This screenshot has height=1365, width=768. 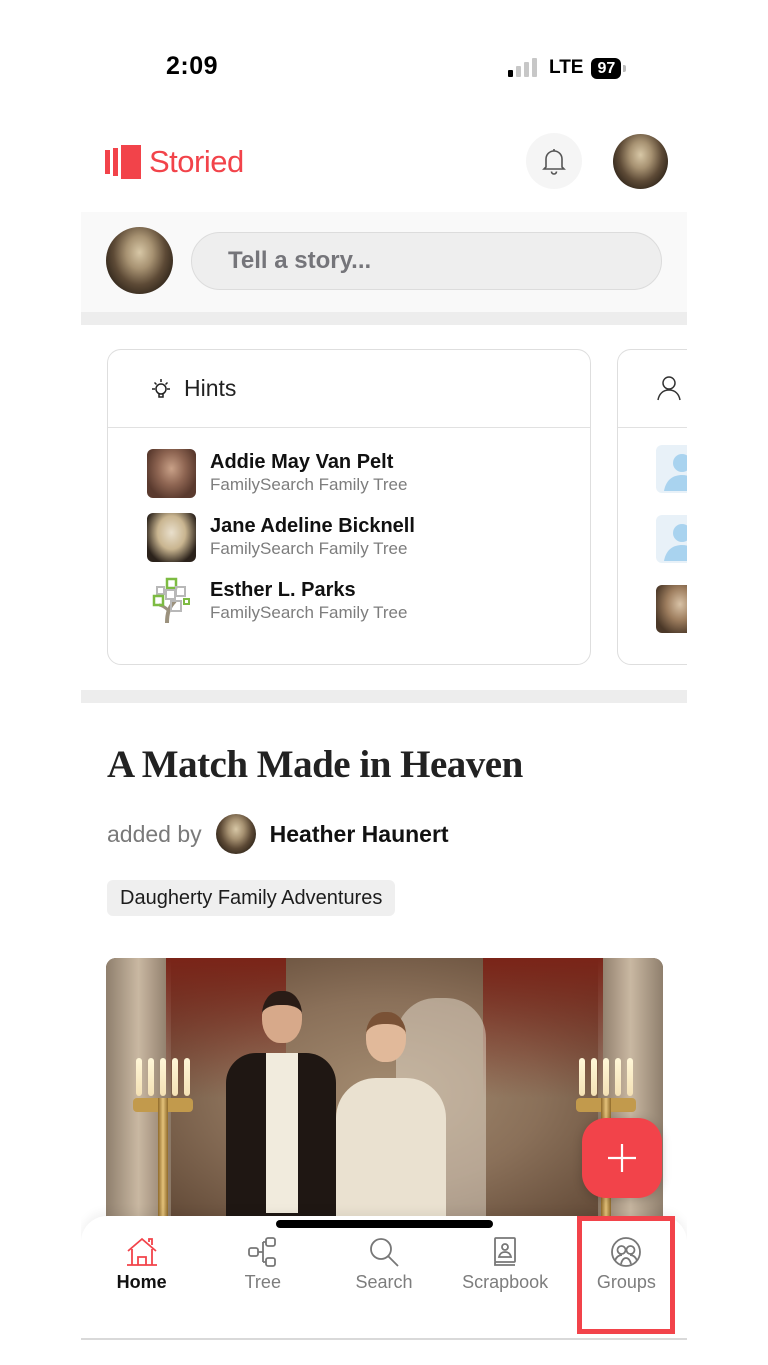 What do you see at coordinates (671, 609) in the screenshot?
I see `person-portrait-photo` at bounding box center [671, 609].